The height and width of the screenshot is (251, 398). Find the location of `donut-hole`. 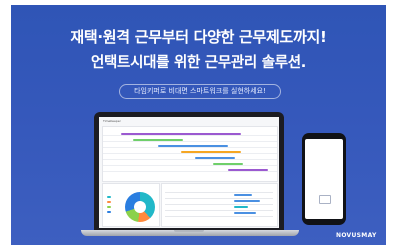

donut-hole is located at coordinates (140, 207).